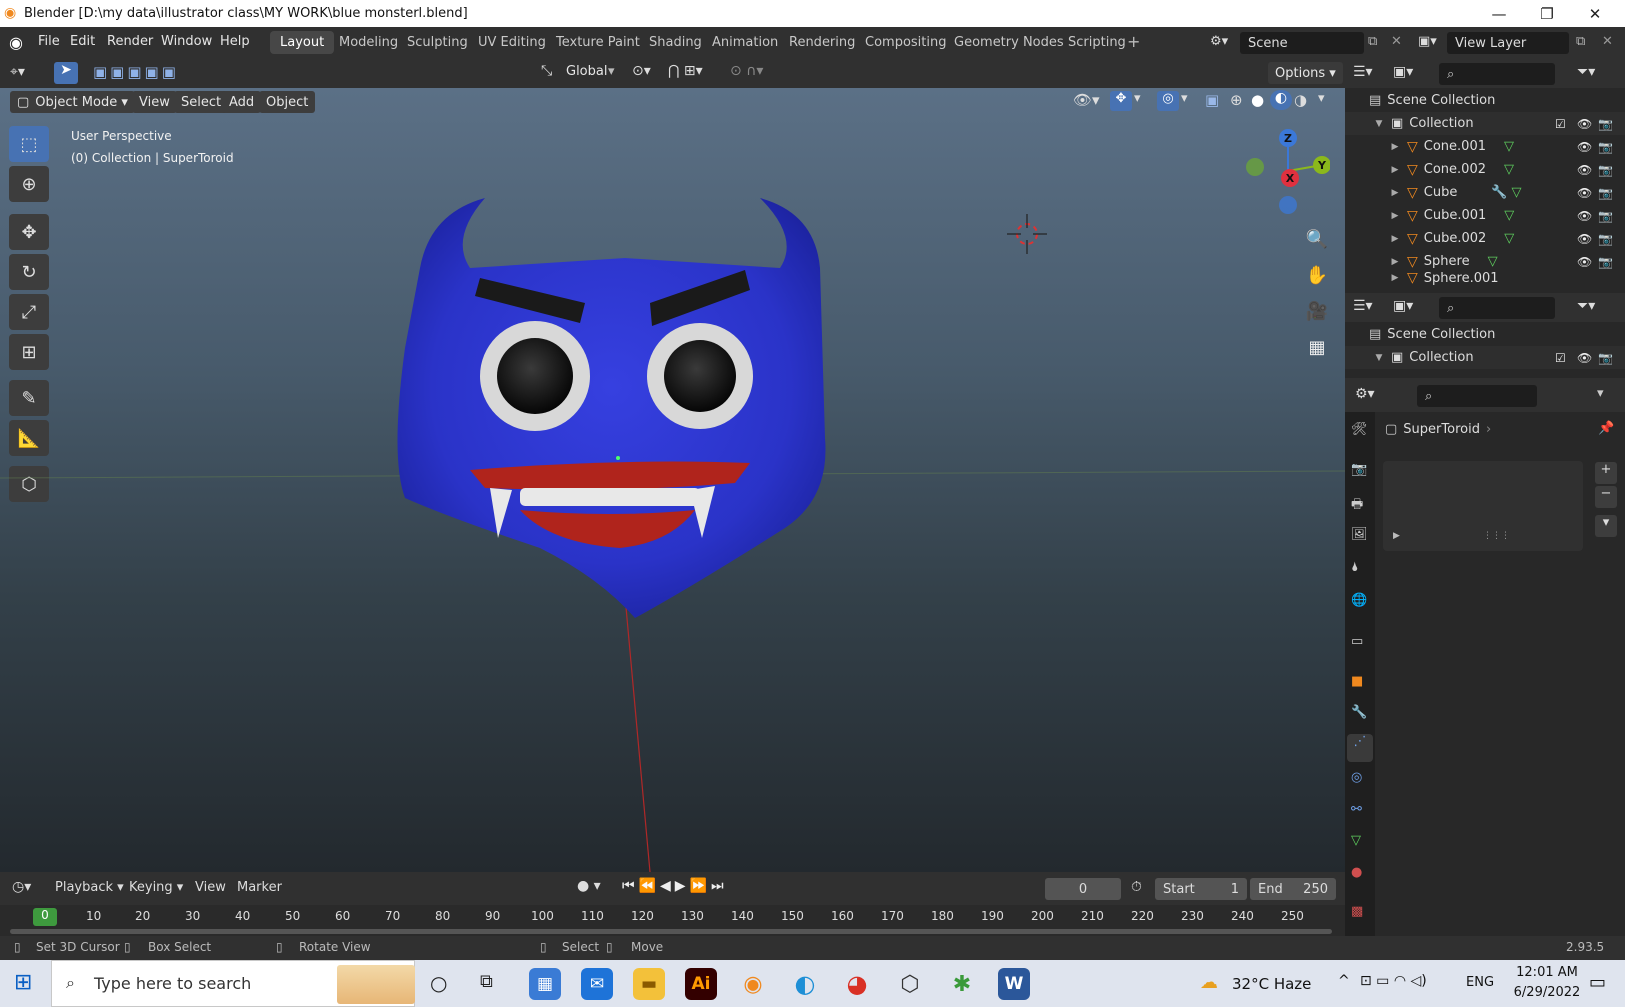 The width and height of the screenshot is (1625, 1007). I want to click on edge-icon: ◐, so click(805, 984).